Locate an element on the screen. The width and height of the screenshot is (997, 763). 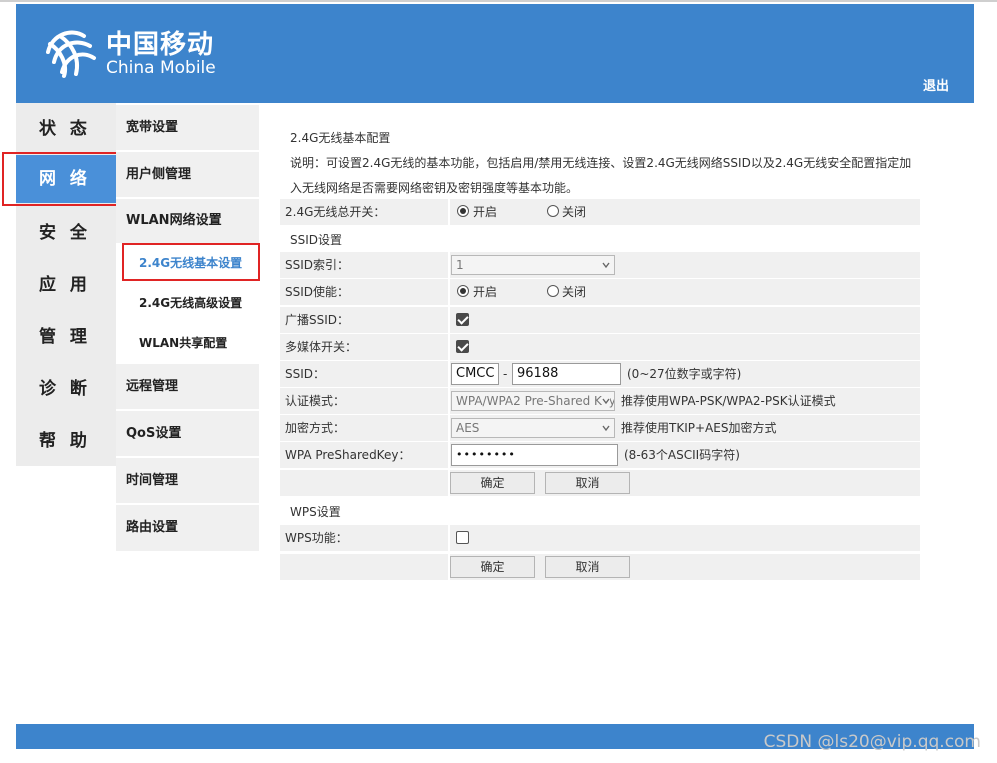
subnav-routing: 路由设置 is located at coordinates (187, 528).